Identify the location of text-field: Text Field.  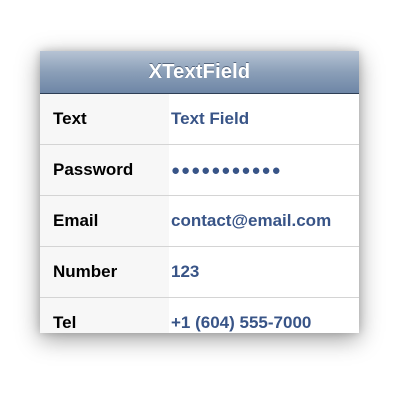
(264, 119).